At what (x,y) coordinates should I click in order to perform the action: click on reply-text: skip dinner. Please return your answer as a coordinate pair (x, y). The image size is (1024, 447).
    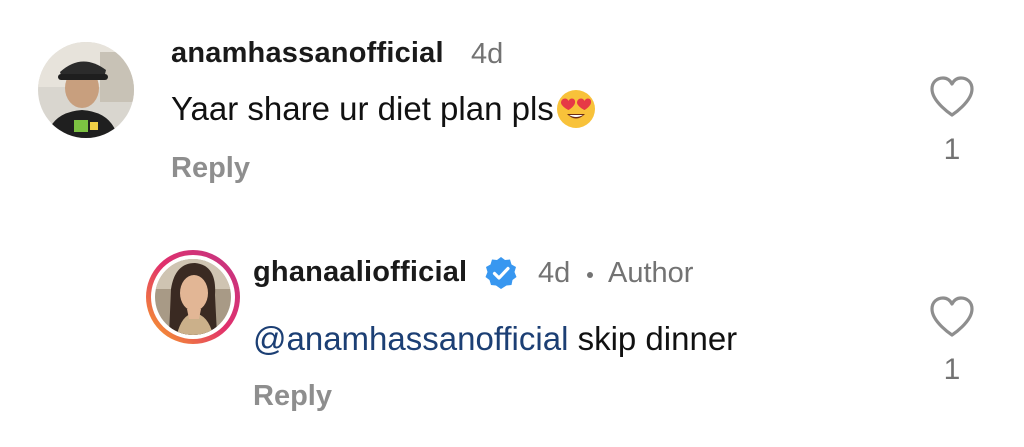
    Looking at the image, I should click on (657, 338).